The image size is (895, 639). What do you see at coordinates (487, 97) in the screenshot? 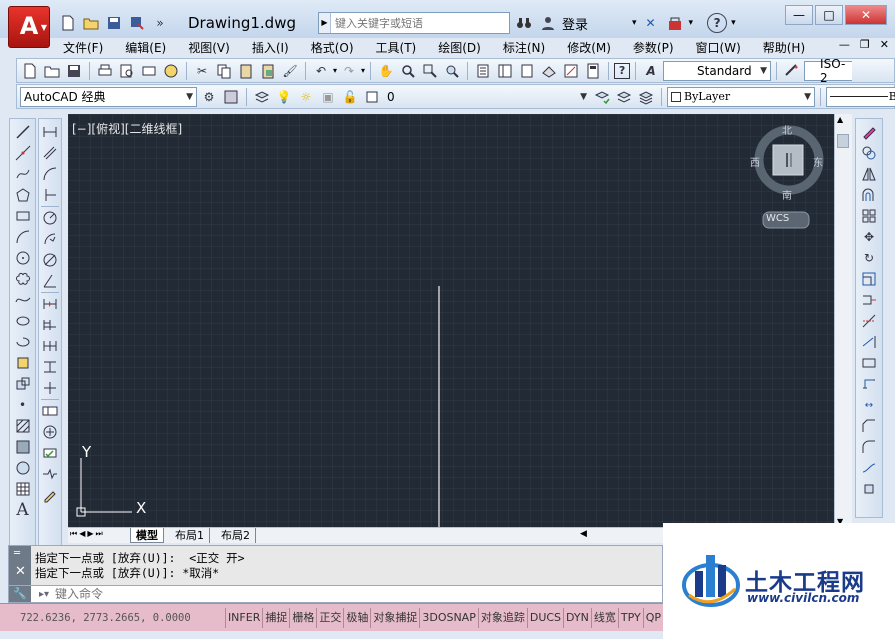
I see `layer-select: 0 ▼` at bounding box center [487, 97].